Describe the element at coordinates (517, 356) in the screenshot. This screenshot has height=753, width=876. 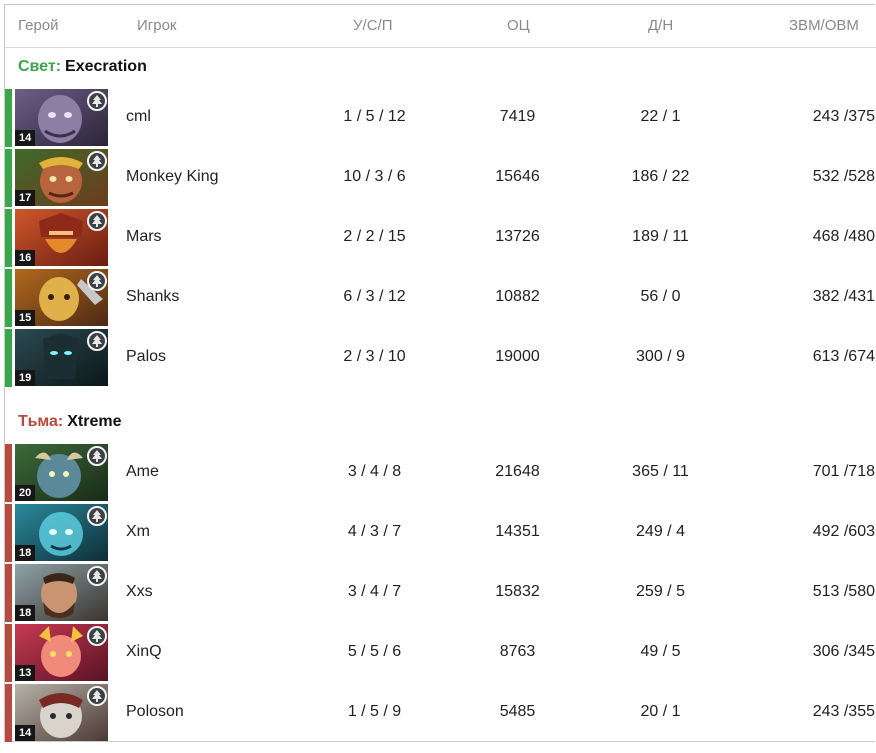
I see `player-networth: 19000` at that location.